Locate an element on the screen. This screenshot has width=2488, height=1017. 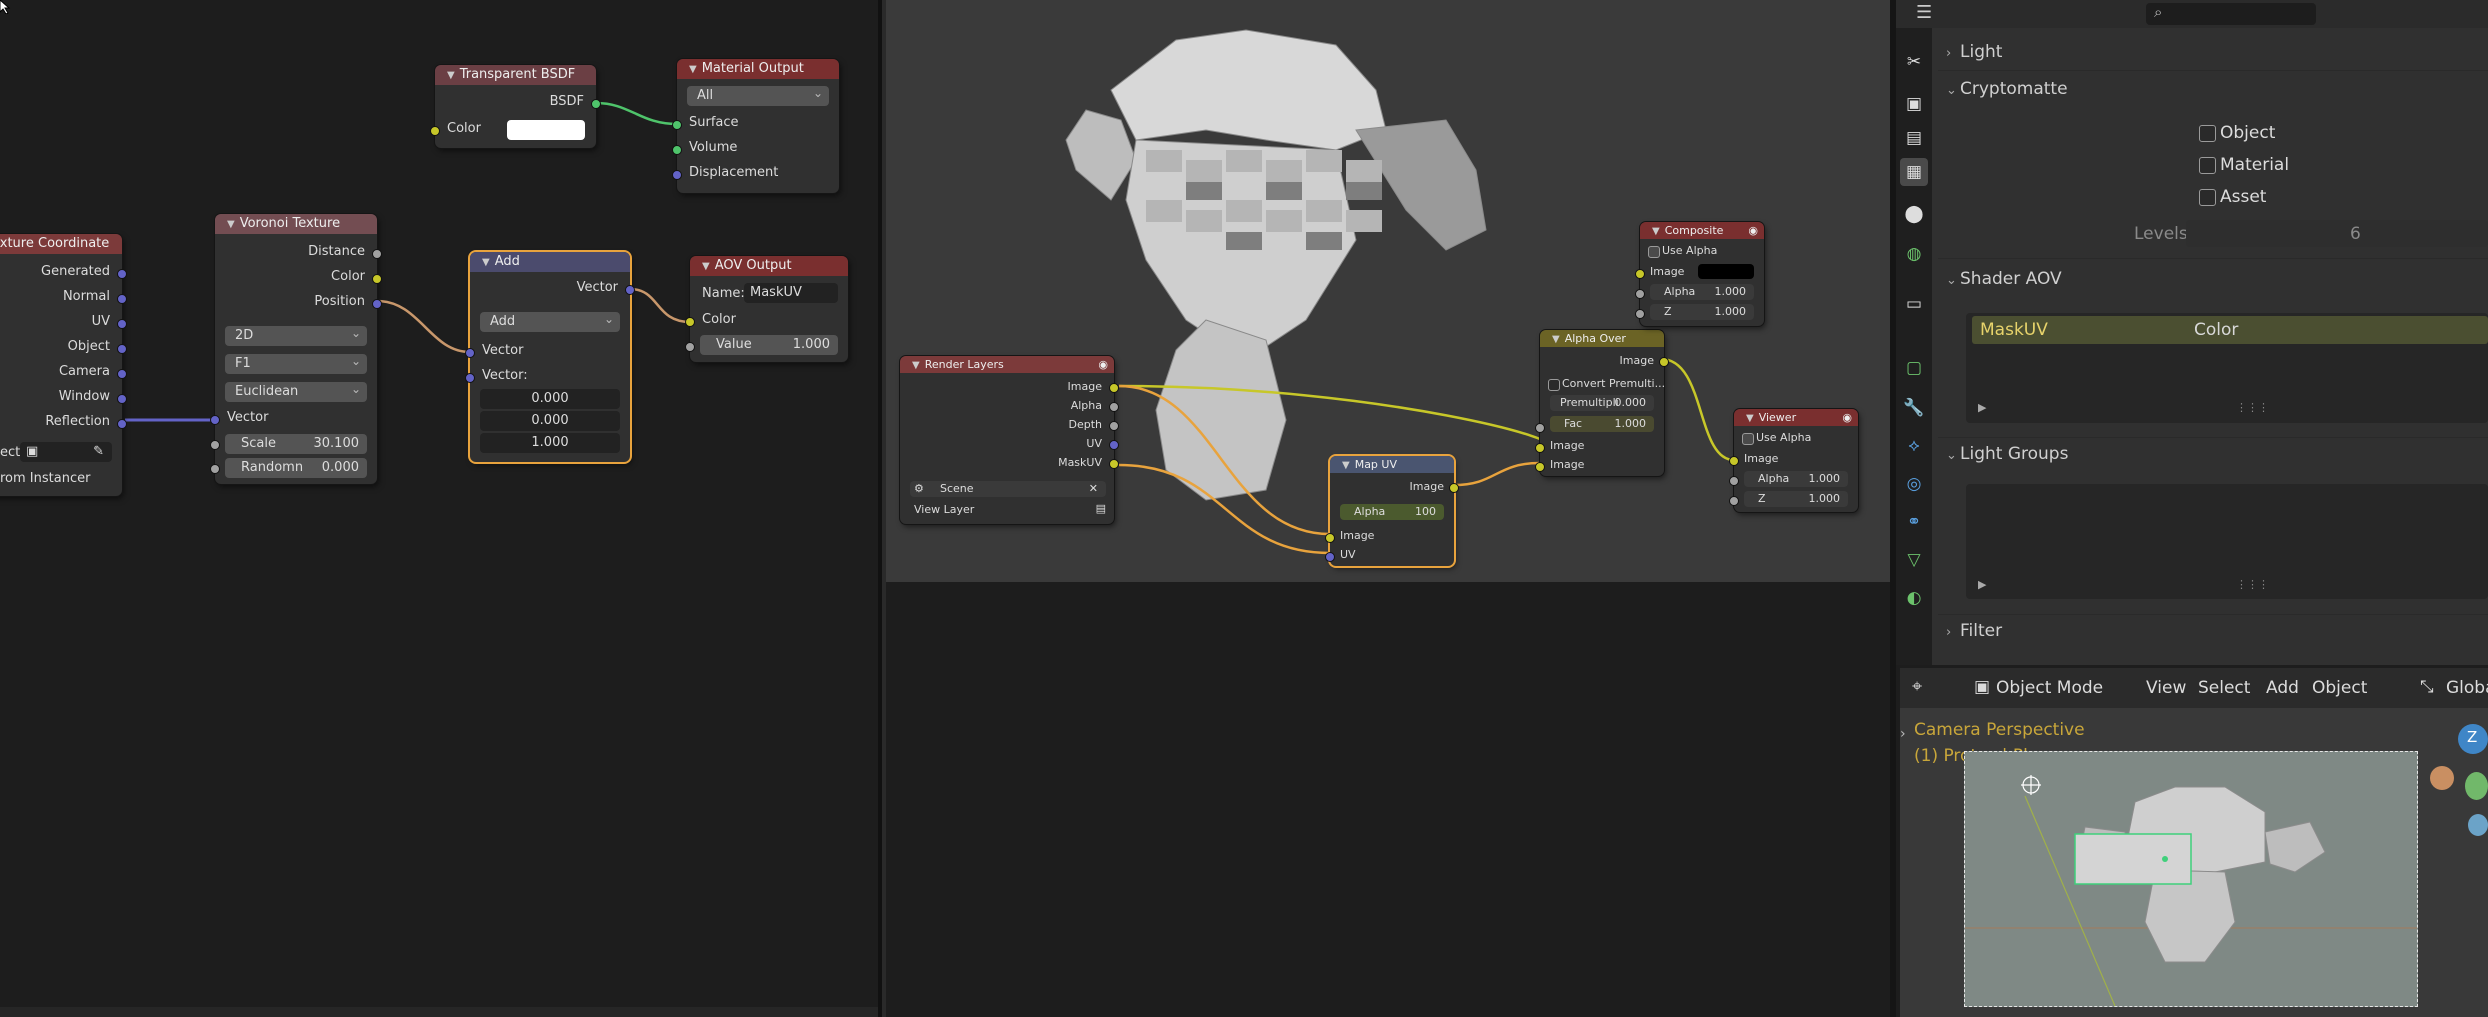
shader-aov-panel-header: ⌄ Shader AOV is located at coordinates (2004, 279).